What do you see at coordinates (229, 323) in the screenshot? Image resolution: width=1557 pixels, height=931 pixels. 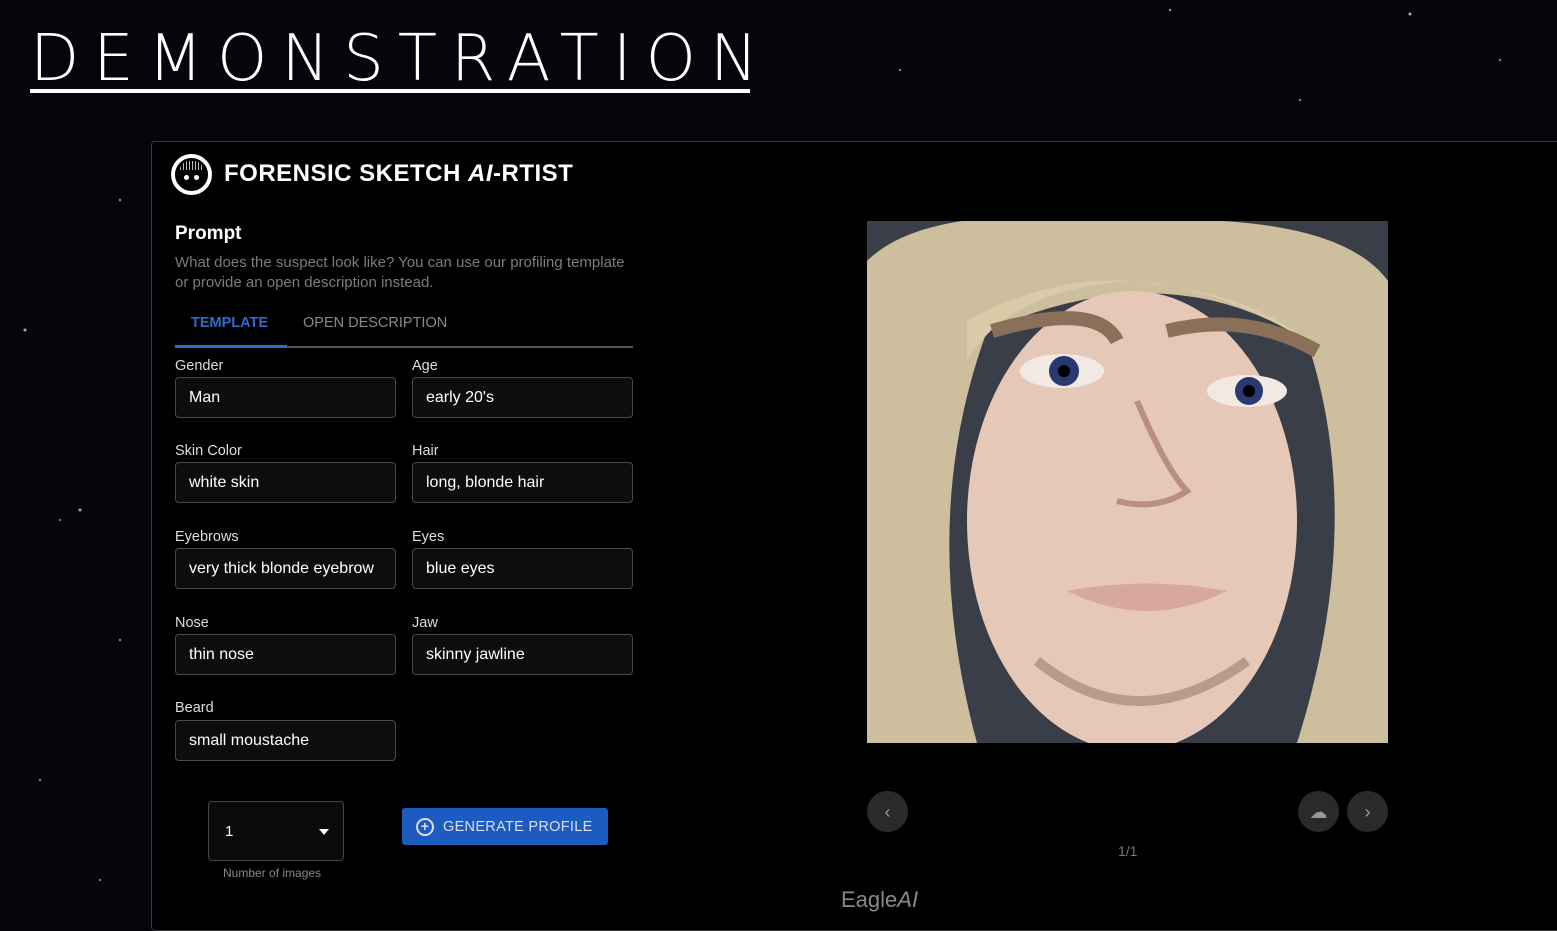 I see `tab-template: TEMPLATE` at bounding box center [229, 323].